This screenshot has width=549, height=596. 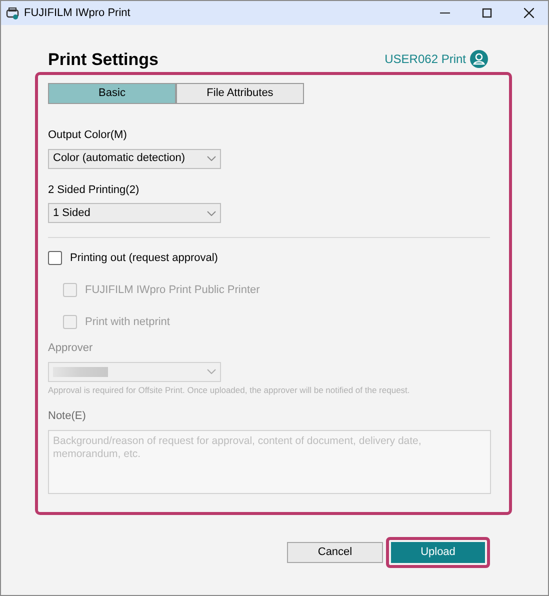 What do you see at coordinates (229, 390) in the screenshot?
I see `help-text: Approval is required for Offsite Print. Once uploaded, the approver will be notified of the request.` at bounding box center [229, 390].